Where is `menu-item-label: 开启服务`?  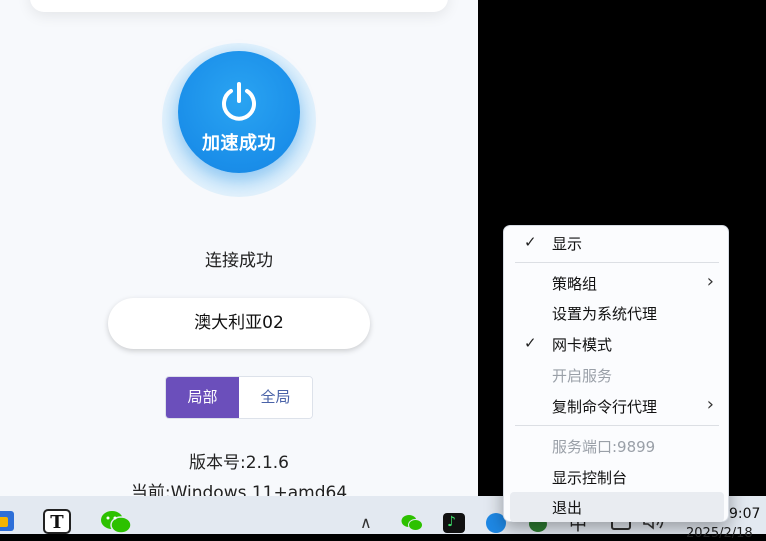
menu-item-label: 开启服务 is located at coordinates (582, 376).